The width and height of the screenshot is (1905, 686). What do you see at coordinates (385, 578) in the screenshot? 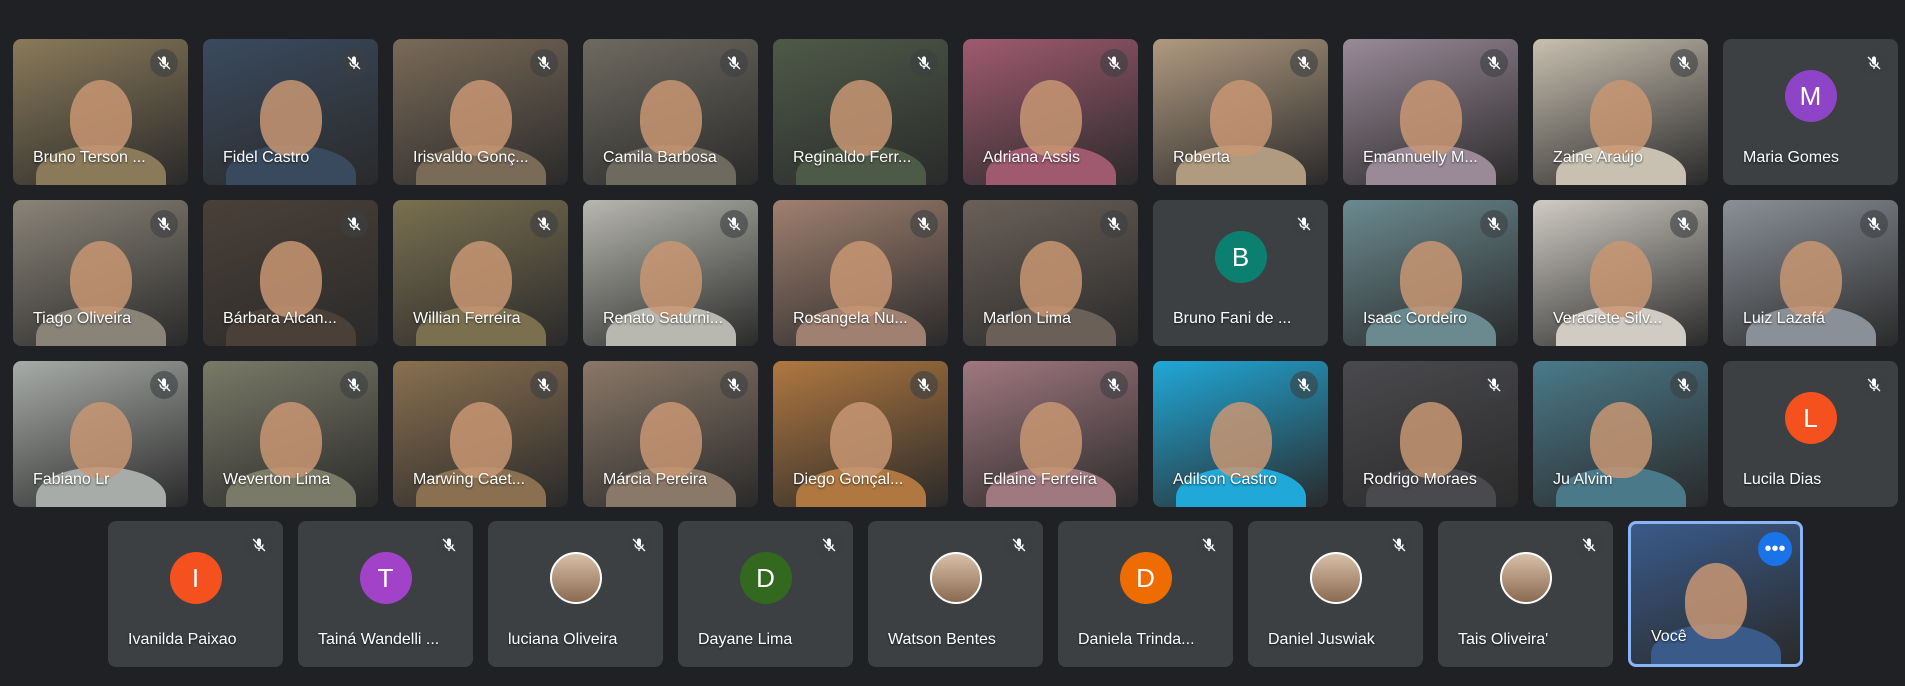
I see `avatar: T` at bounding box center [385, 578].